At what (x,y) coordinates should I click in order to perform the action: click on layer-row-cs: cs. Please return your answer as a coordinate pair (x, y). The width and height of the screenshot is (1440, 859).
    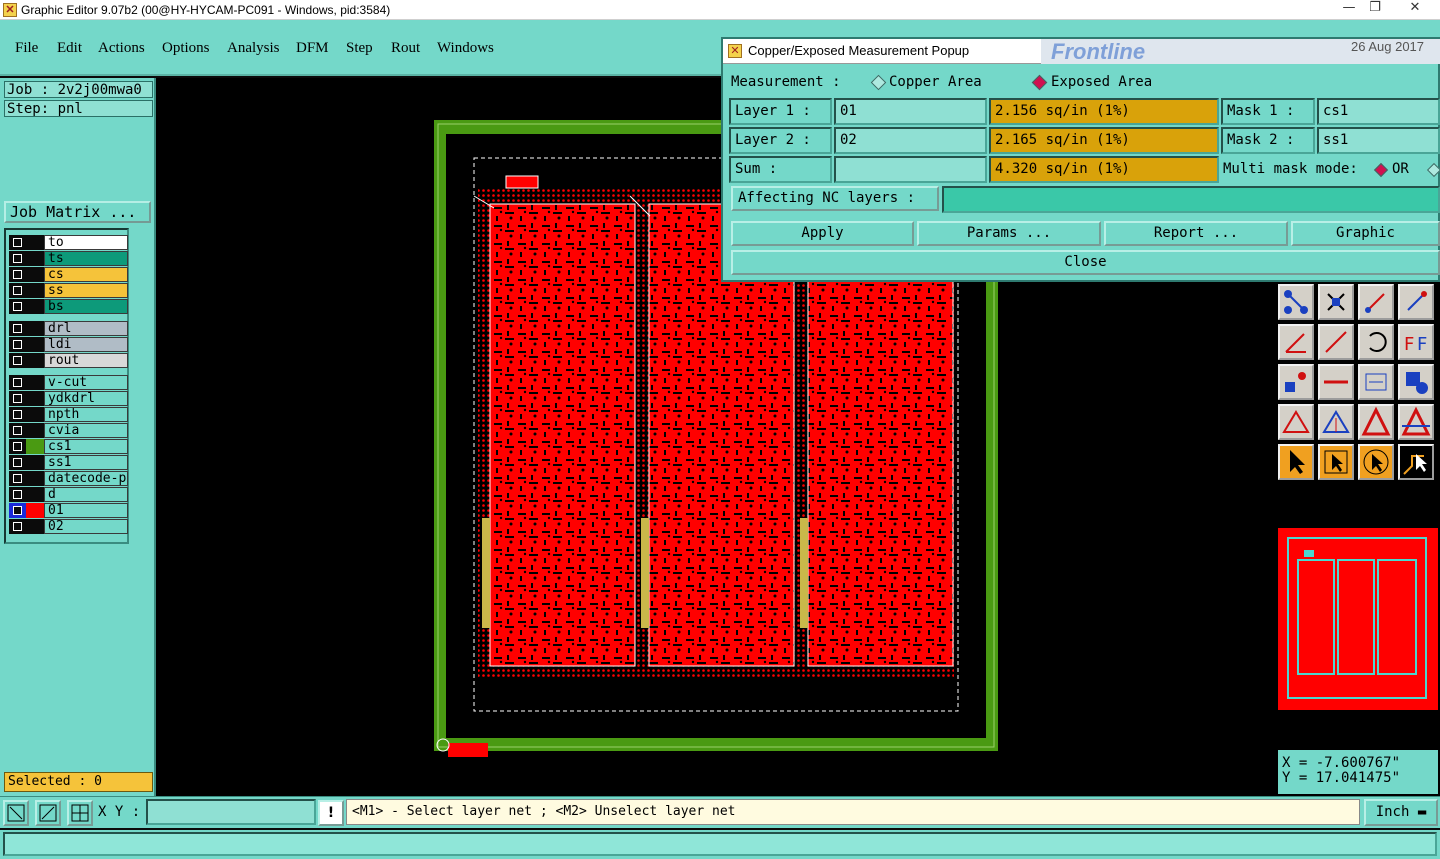
    Looking at the image, I should click on (68, 274).